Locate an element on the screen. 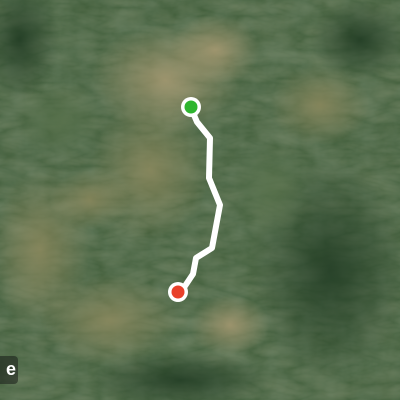 The image size is (400, 400). start-marker-icon is located at coordinates (191, 107).